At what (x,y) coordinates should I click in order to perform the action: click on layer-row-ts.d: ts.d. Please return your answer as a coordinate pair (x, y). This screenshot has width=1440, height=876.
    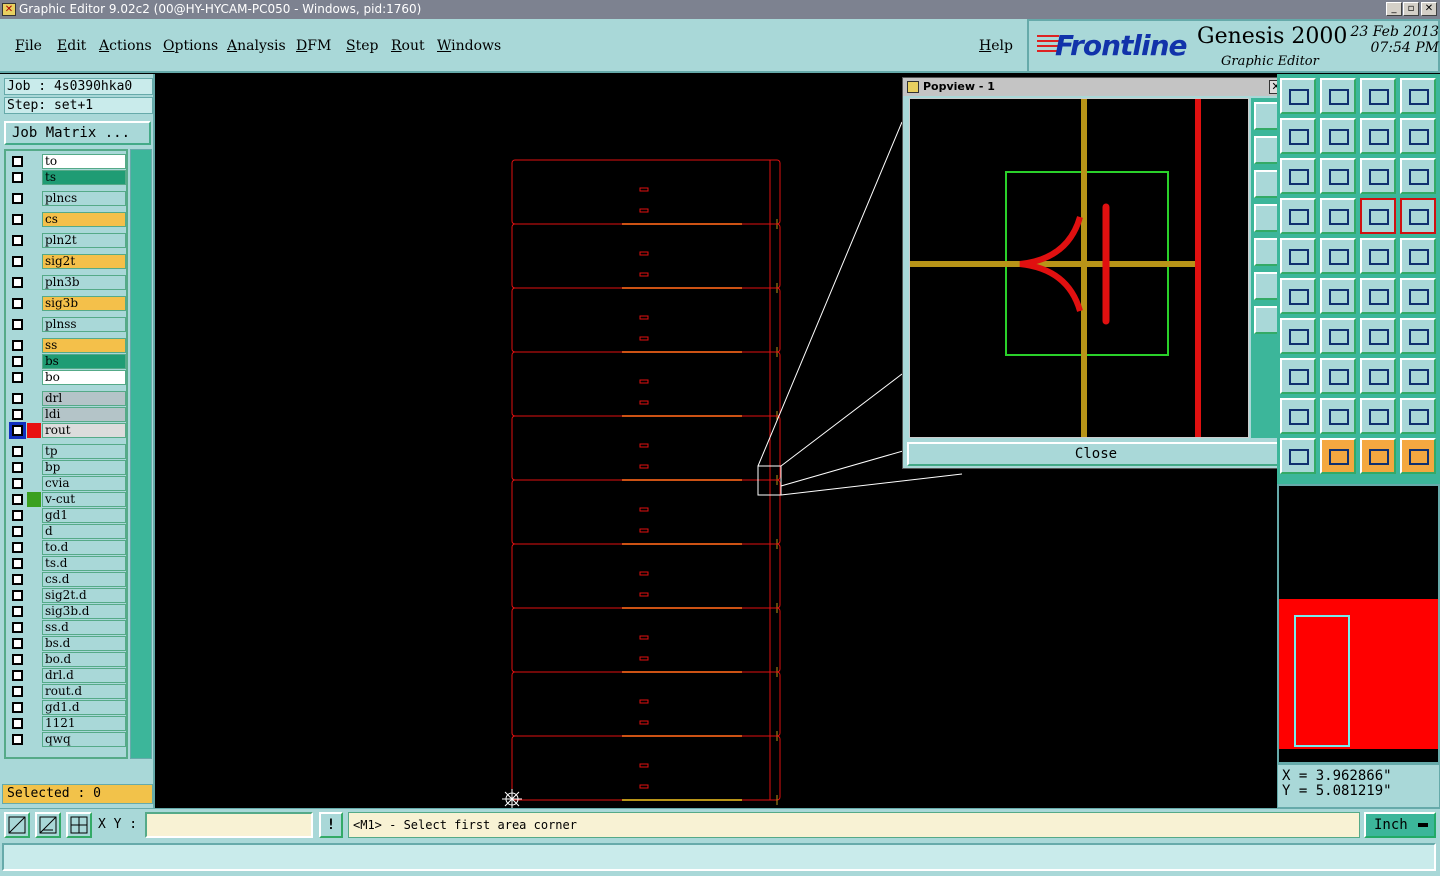
    Looking at the image, I should click on (67, 563).